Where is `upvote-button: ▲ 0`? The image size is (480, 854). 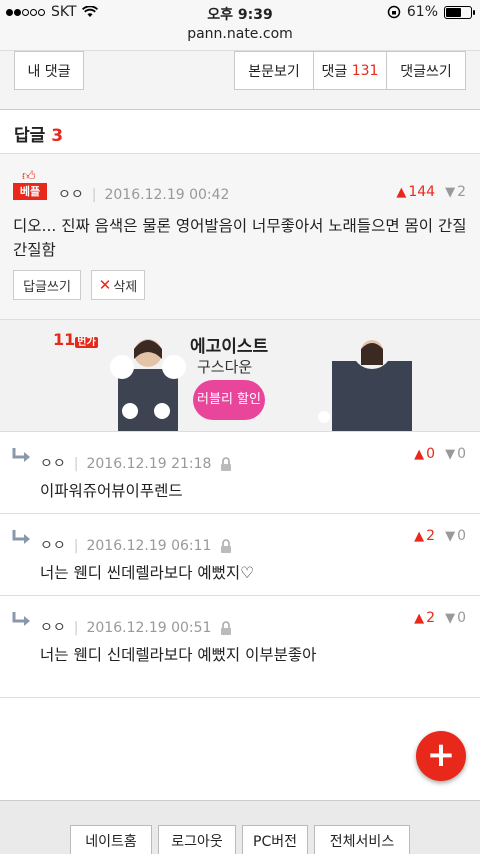 upvote-button: ▲ 0 is located at coordinates (424, 454).